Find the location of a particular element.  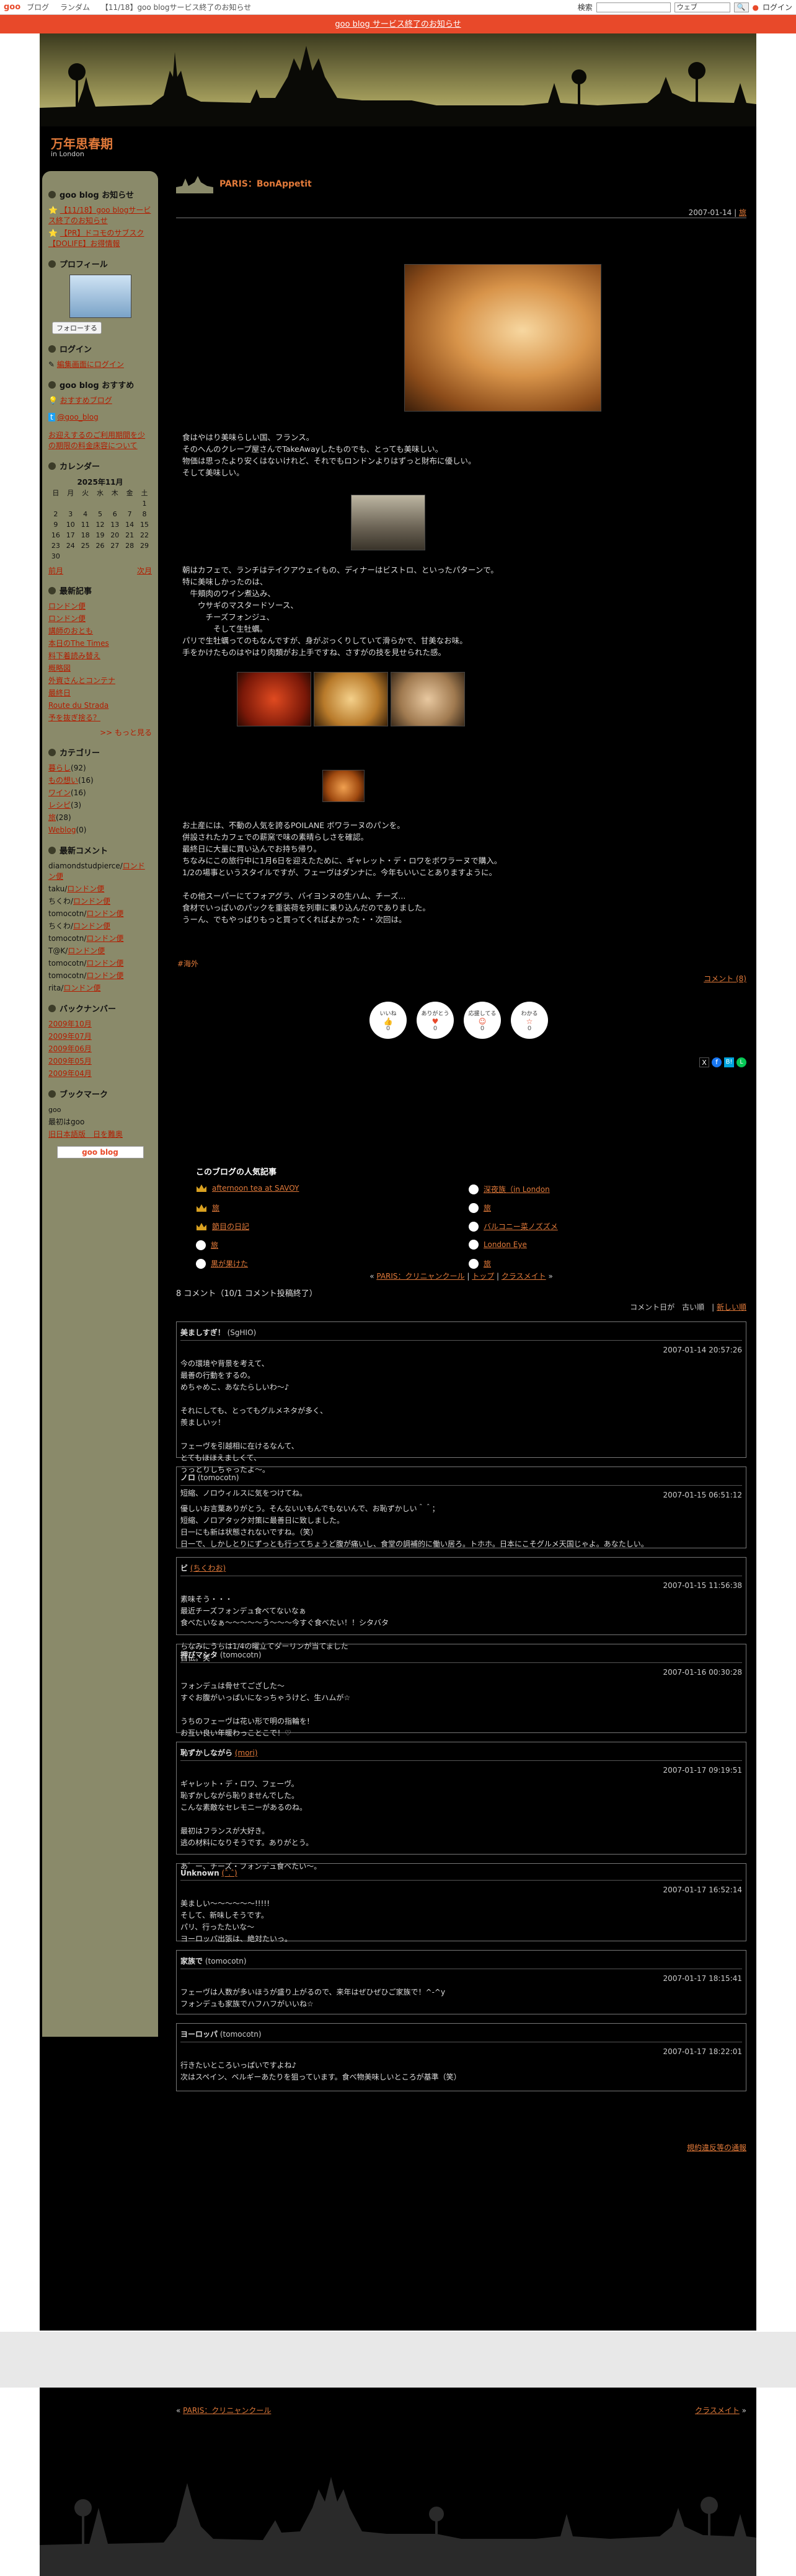

recent-article-item: 料下着読み替え is located at coordinates (100, 656).